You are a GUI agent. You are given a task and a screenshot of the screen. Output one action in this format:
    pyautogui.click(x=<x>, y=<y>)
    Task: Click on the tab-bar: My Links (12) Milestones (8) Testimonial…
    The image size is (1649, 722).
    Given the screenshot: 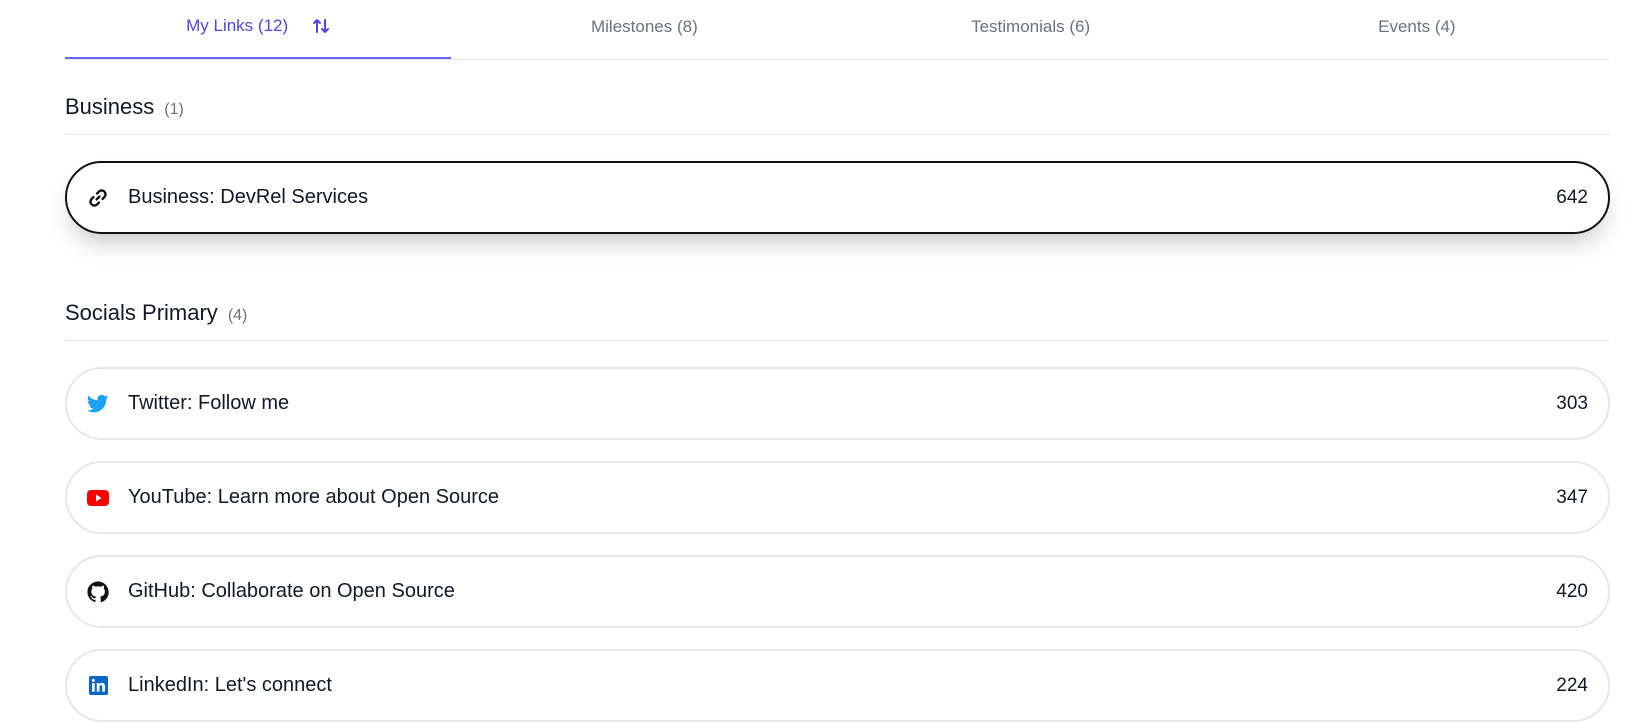 What is the action you would take?
    pyautogui.click(x=837, y=30)
    